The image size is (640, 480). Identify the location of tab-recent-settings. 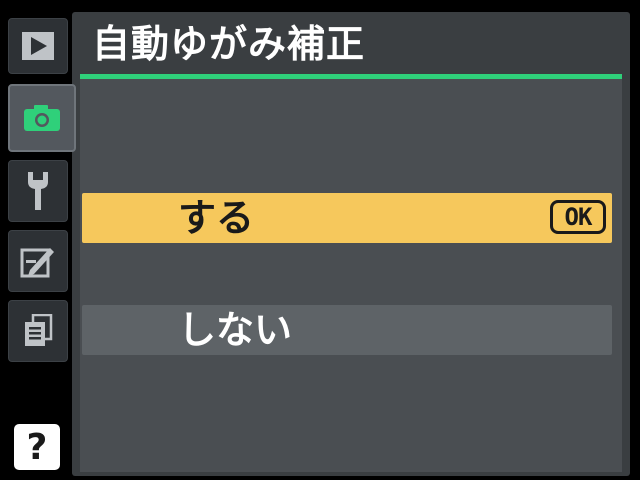
(38, 331).